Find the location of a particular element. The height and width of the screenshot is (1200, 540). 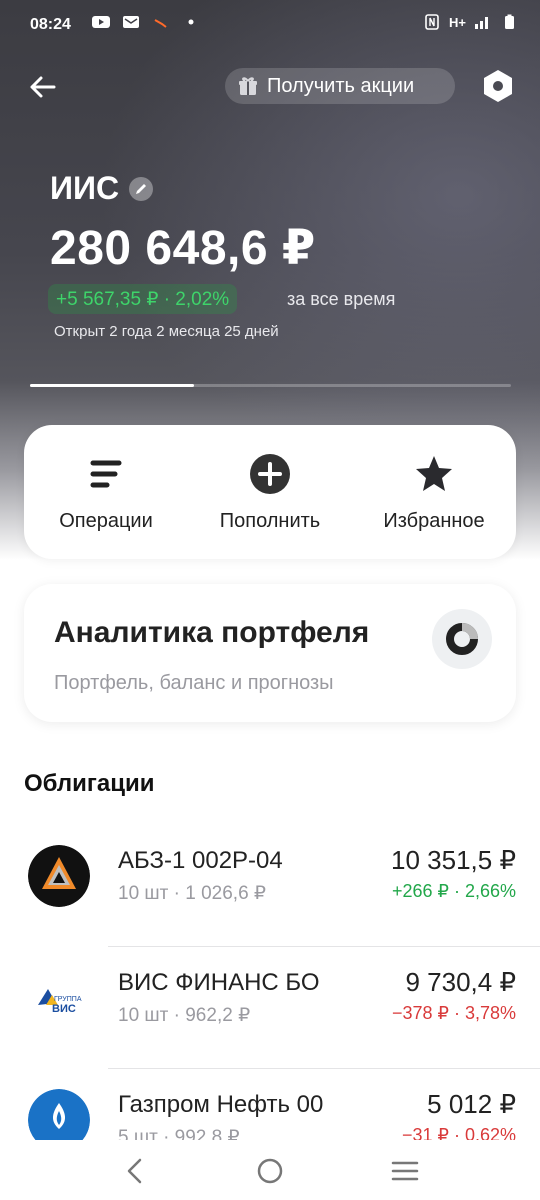

nav-home-icon is located at coordinates (270, 1171).